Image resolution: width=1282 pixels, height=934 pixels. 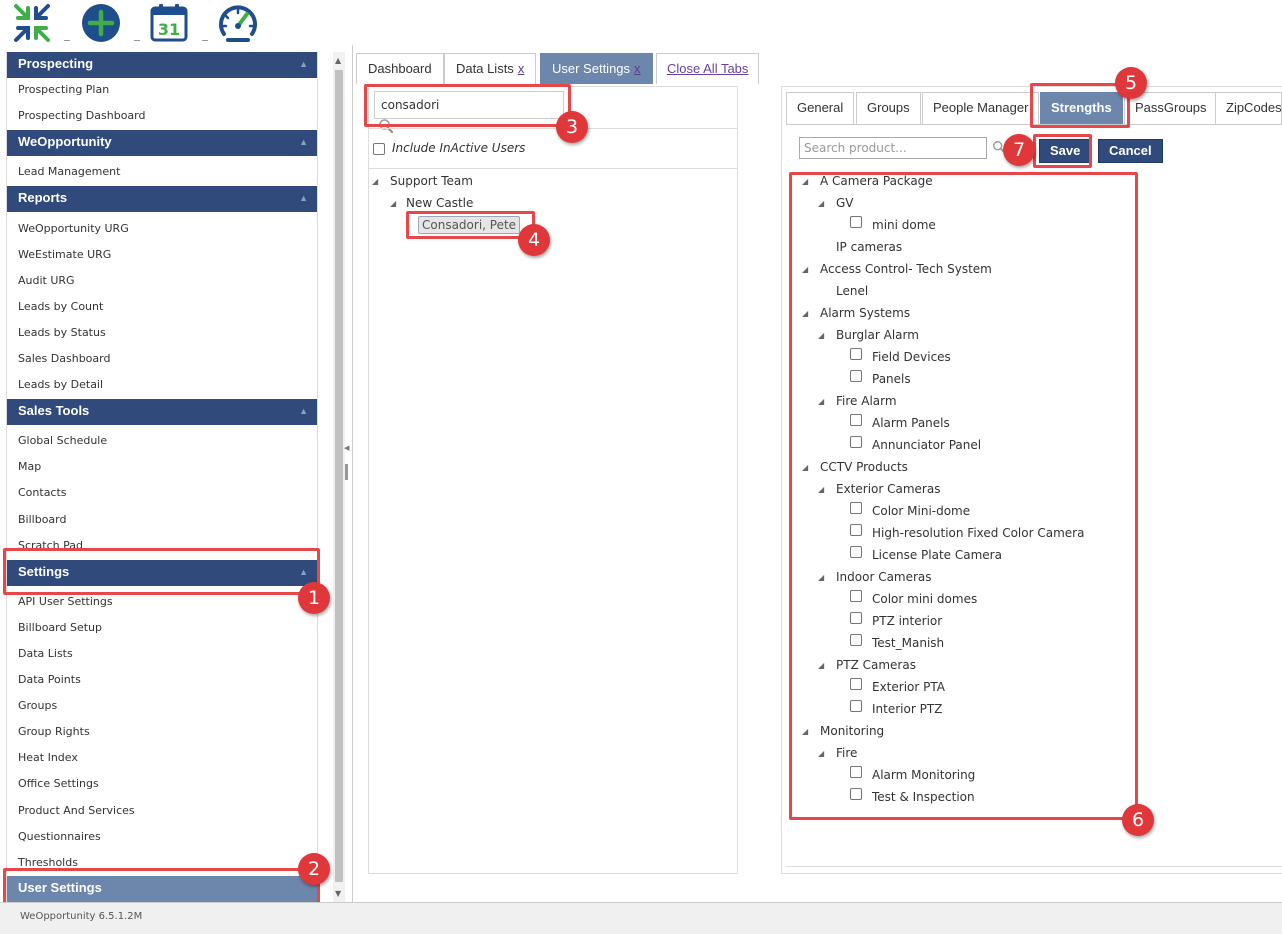 I want to click on close-tab-icon: x, so click(x=521, y=68).